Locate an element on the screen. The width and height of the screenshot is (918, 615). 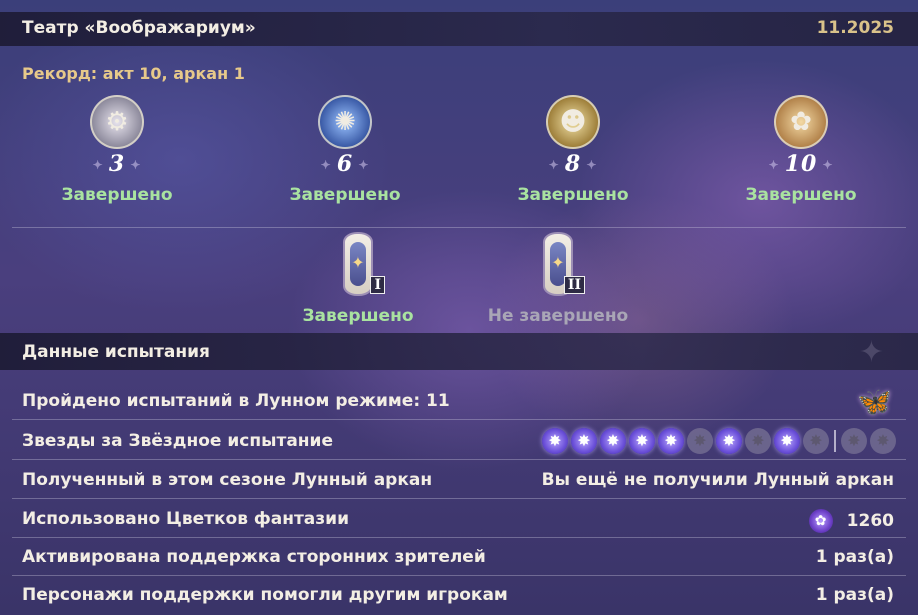
stat-label: Звезды за Звёздное испытание is located at coordinates (177, 441).